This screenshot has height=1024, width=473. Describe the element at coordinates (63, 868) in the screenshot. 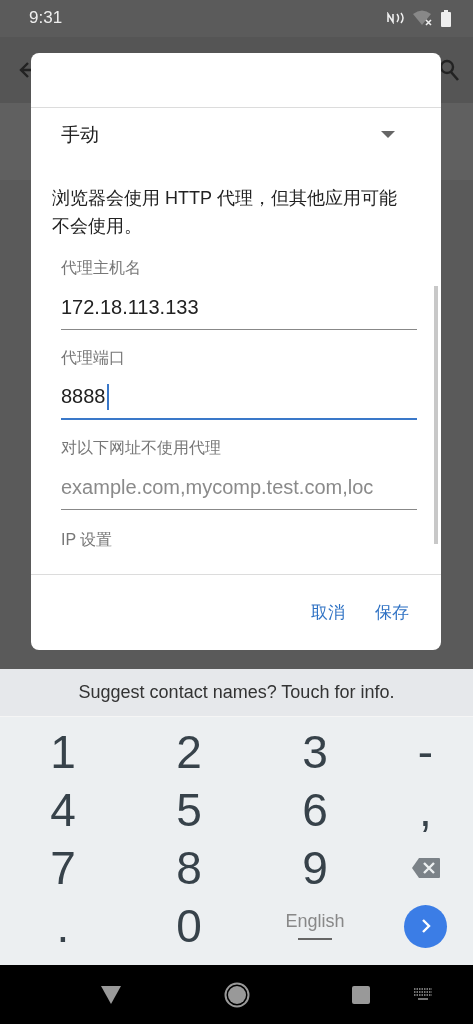

I see `key: 7` at that location.